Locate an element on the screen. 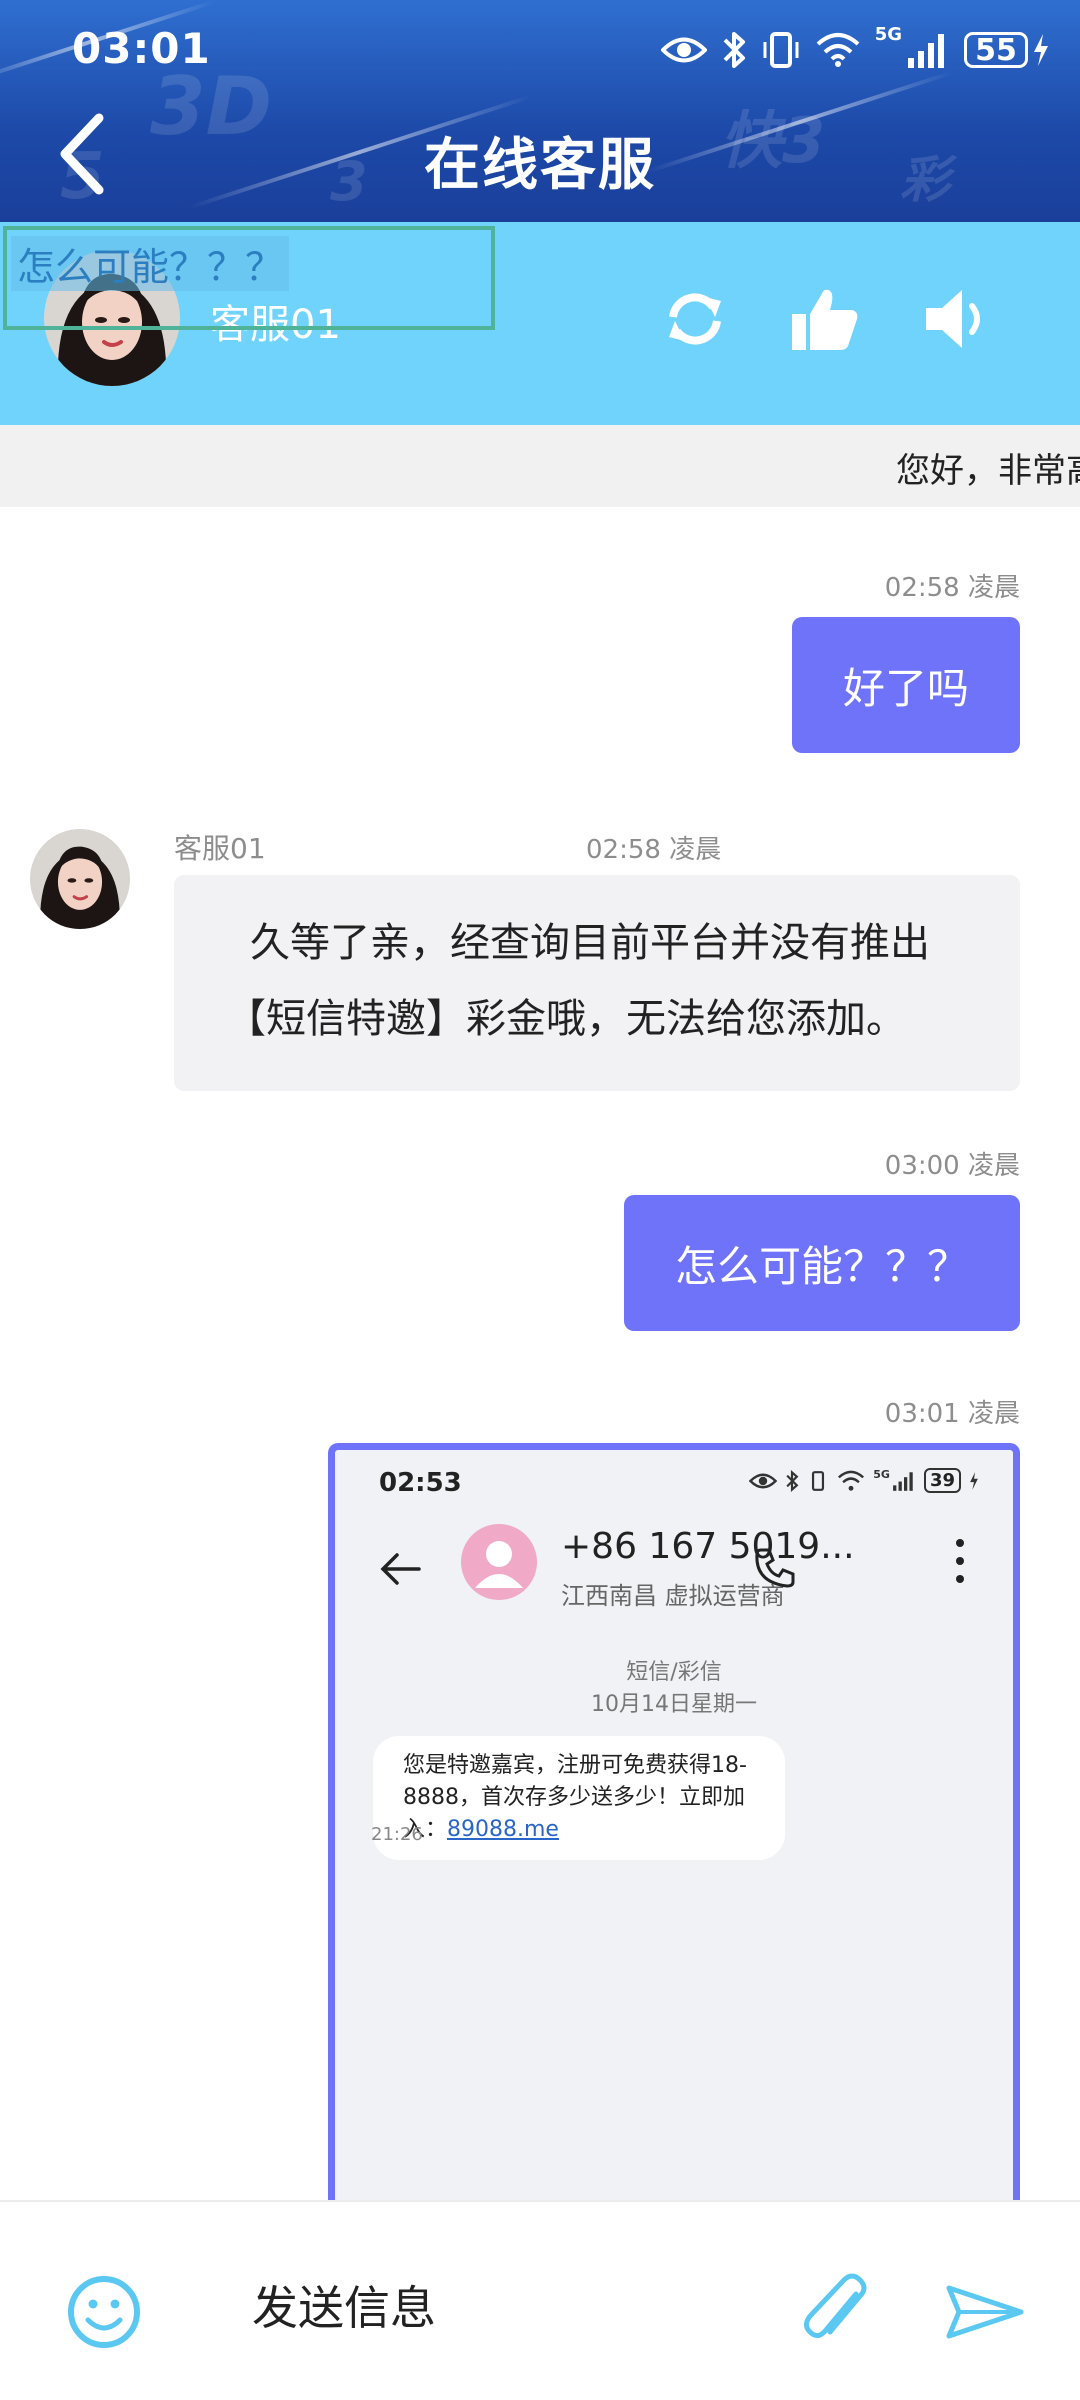 This screenshot has height=2400, width=1080. phone-icon is located at coordinates (775, 1568).